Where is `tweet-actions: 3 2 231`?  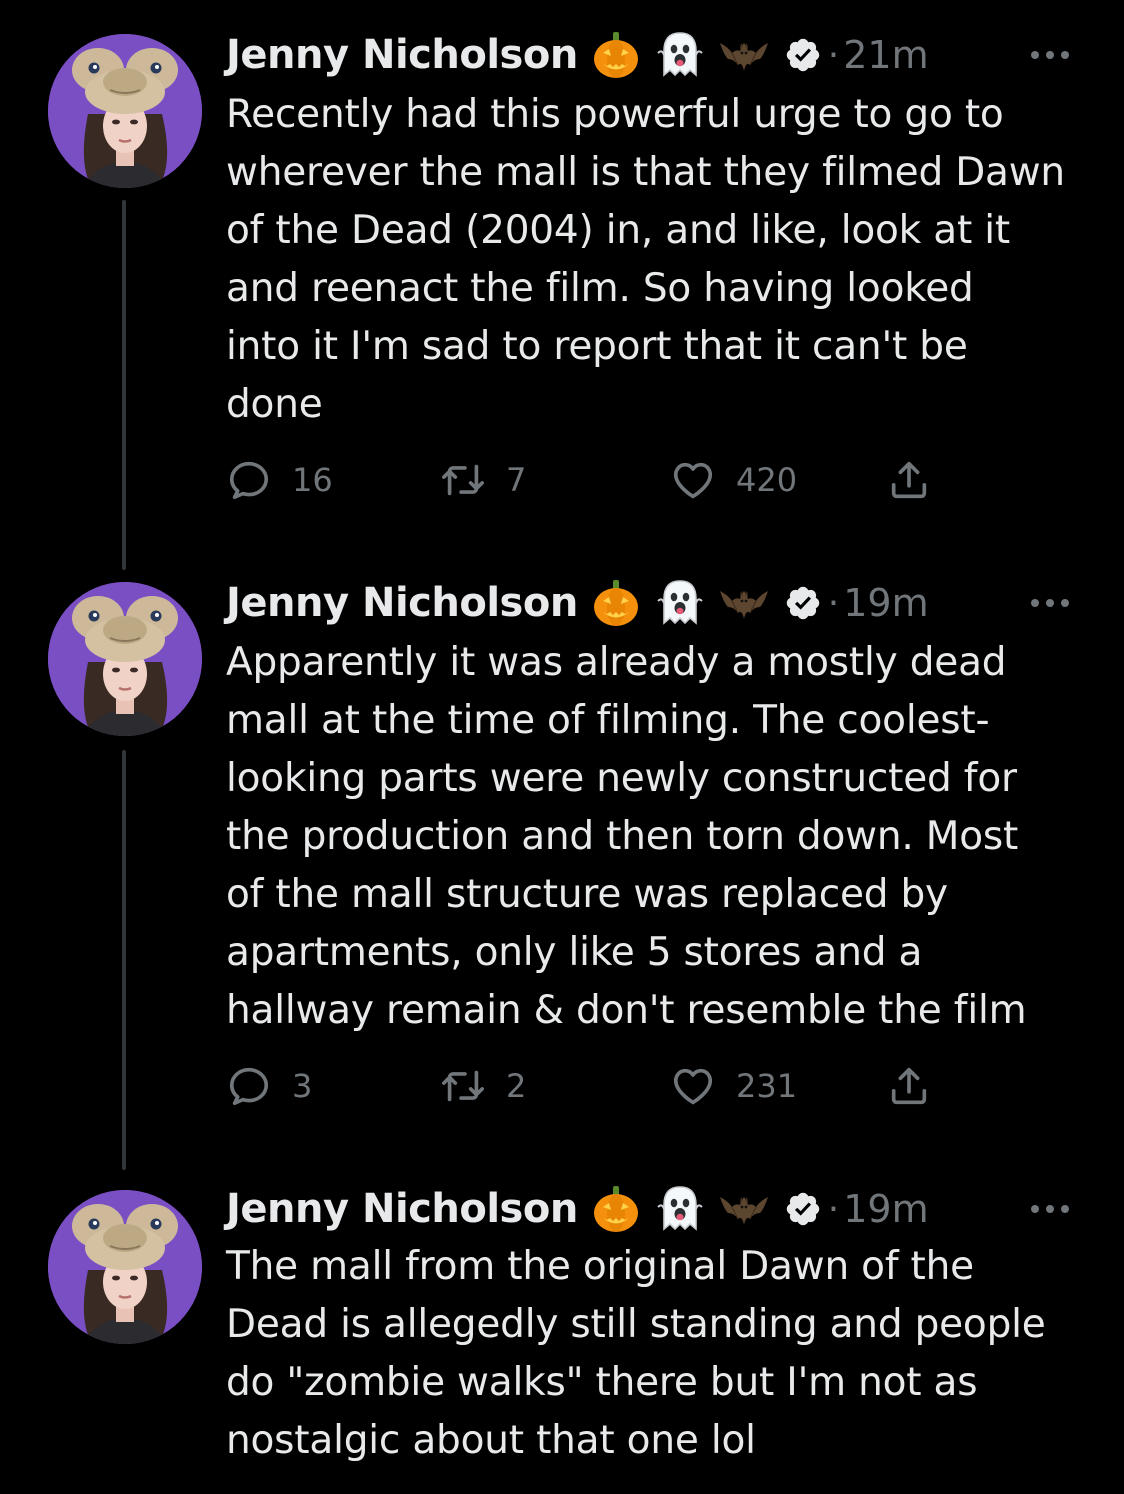 tweet-actions: 3 2 231 is located at coordinates (586, 1086).